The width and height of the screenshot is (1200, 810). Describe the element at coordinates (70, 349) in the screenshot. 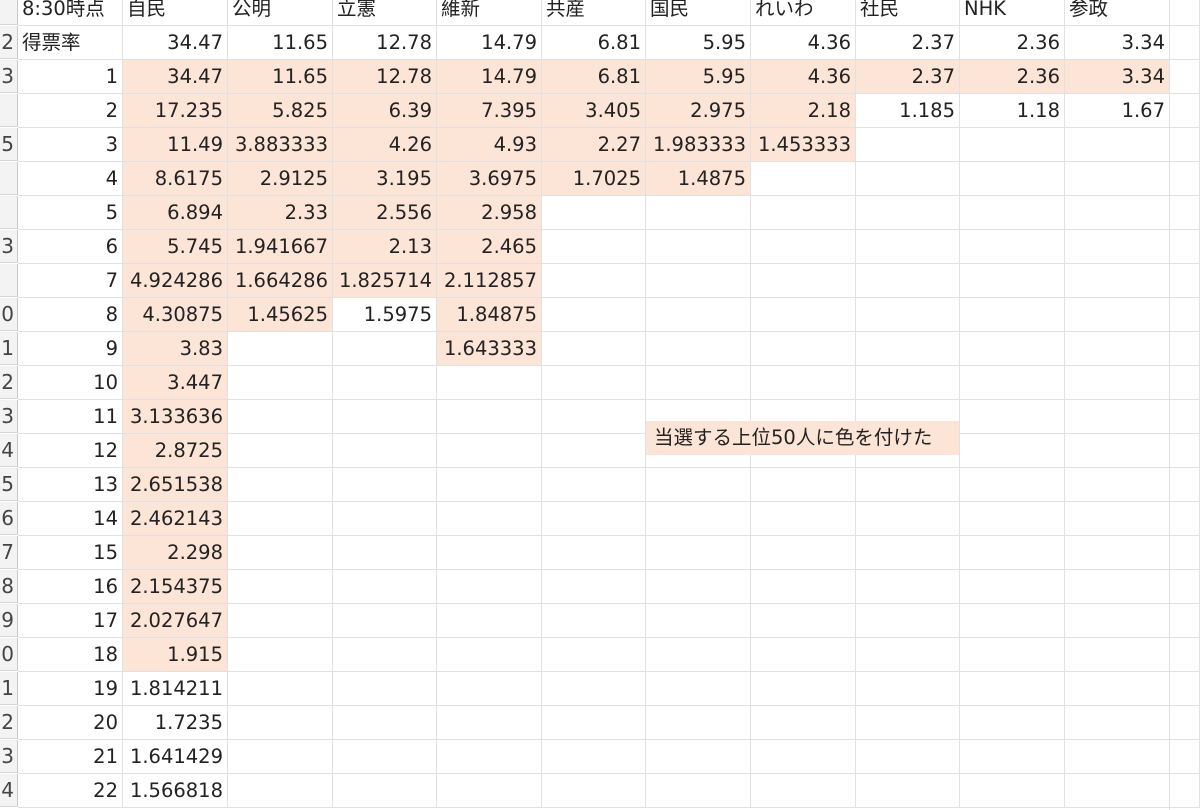

I see `divisor-cell: 9` at that location.